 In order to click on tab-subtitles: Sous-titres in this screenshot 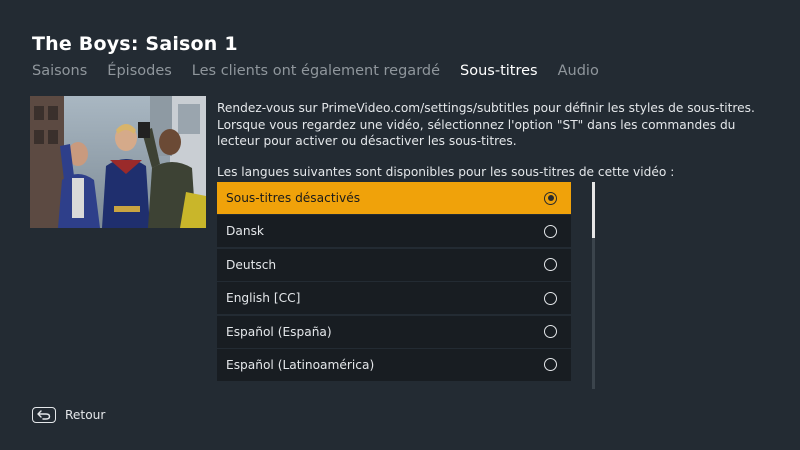, I will do `click(499, 71)`.